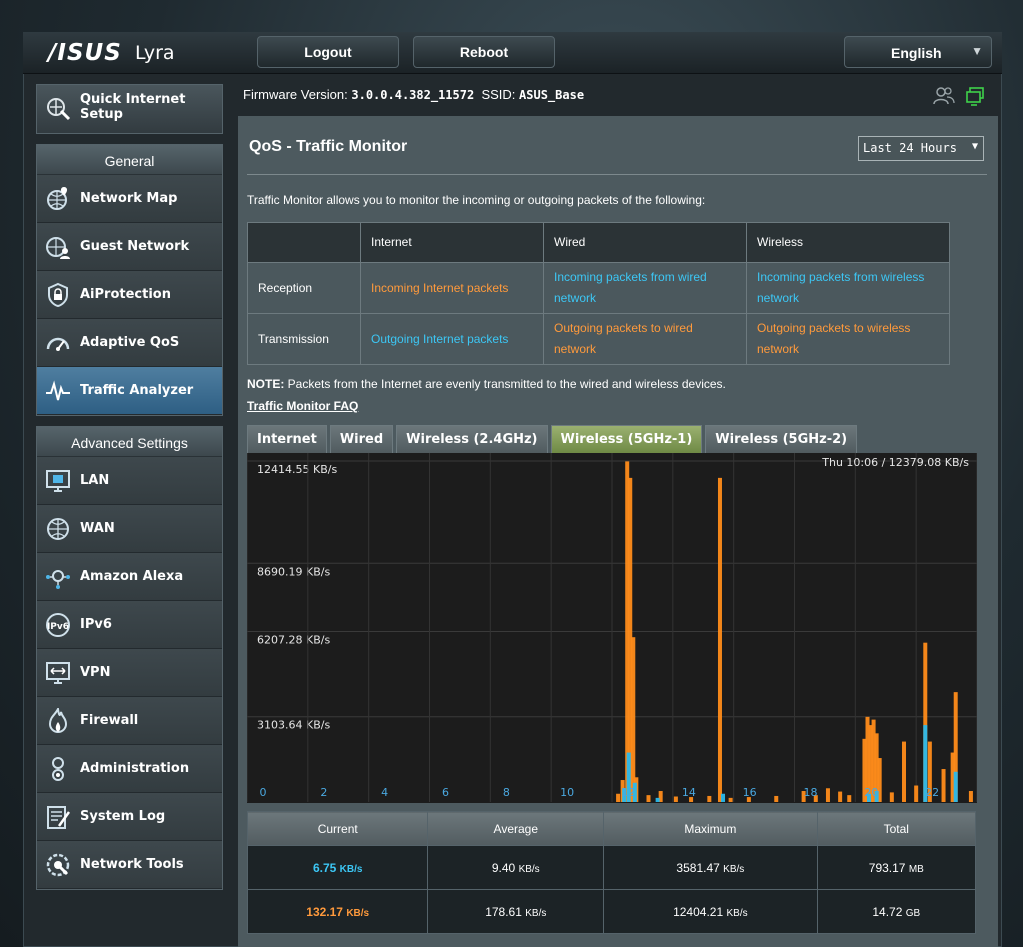 The width and height of the screenshot is (1023, 947). Describe the element at coordinates (710, 911) in the screenshot. I see `stats-maximum: 12404.21 KB/s` at that location.